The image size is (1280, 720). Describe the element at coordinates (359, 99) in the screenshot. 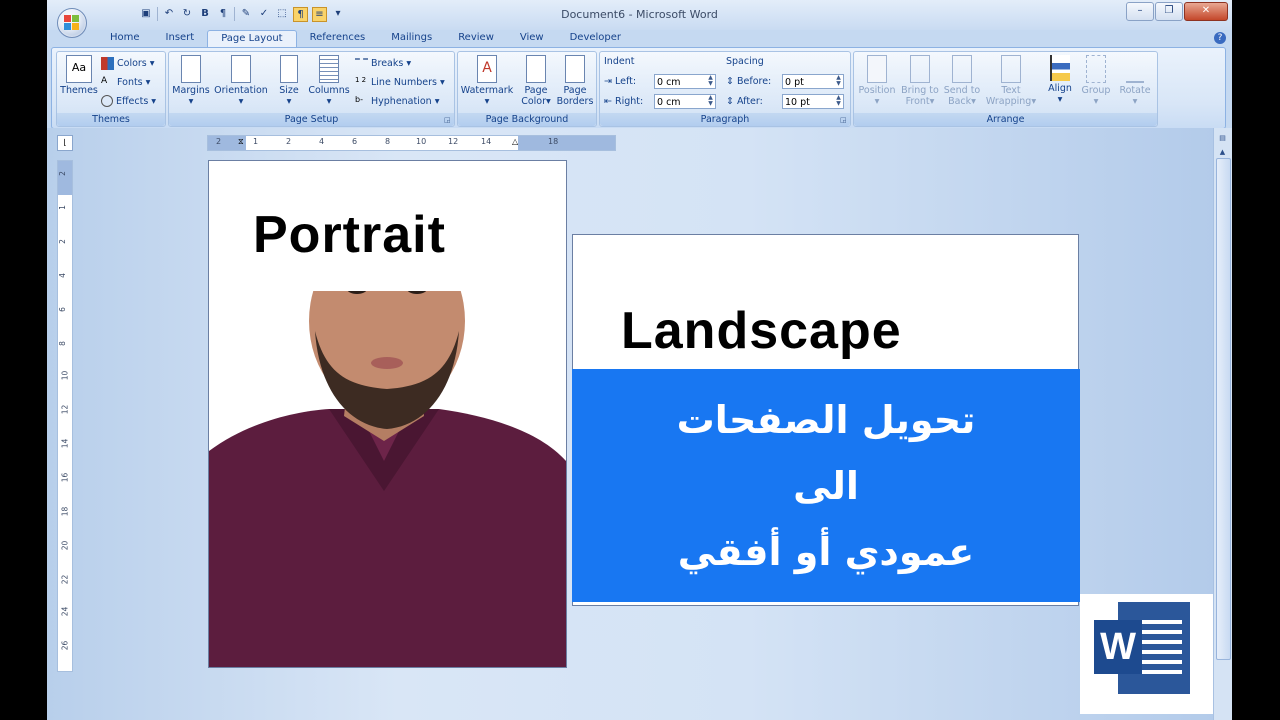

I see `hyphenation-icon: b‑` at that location.